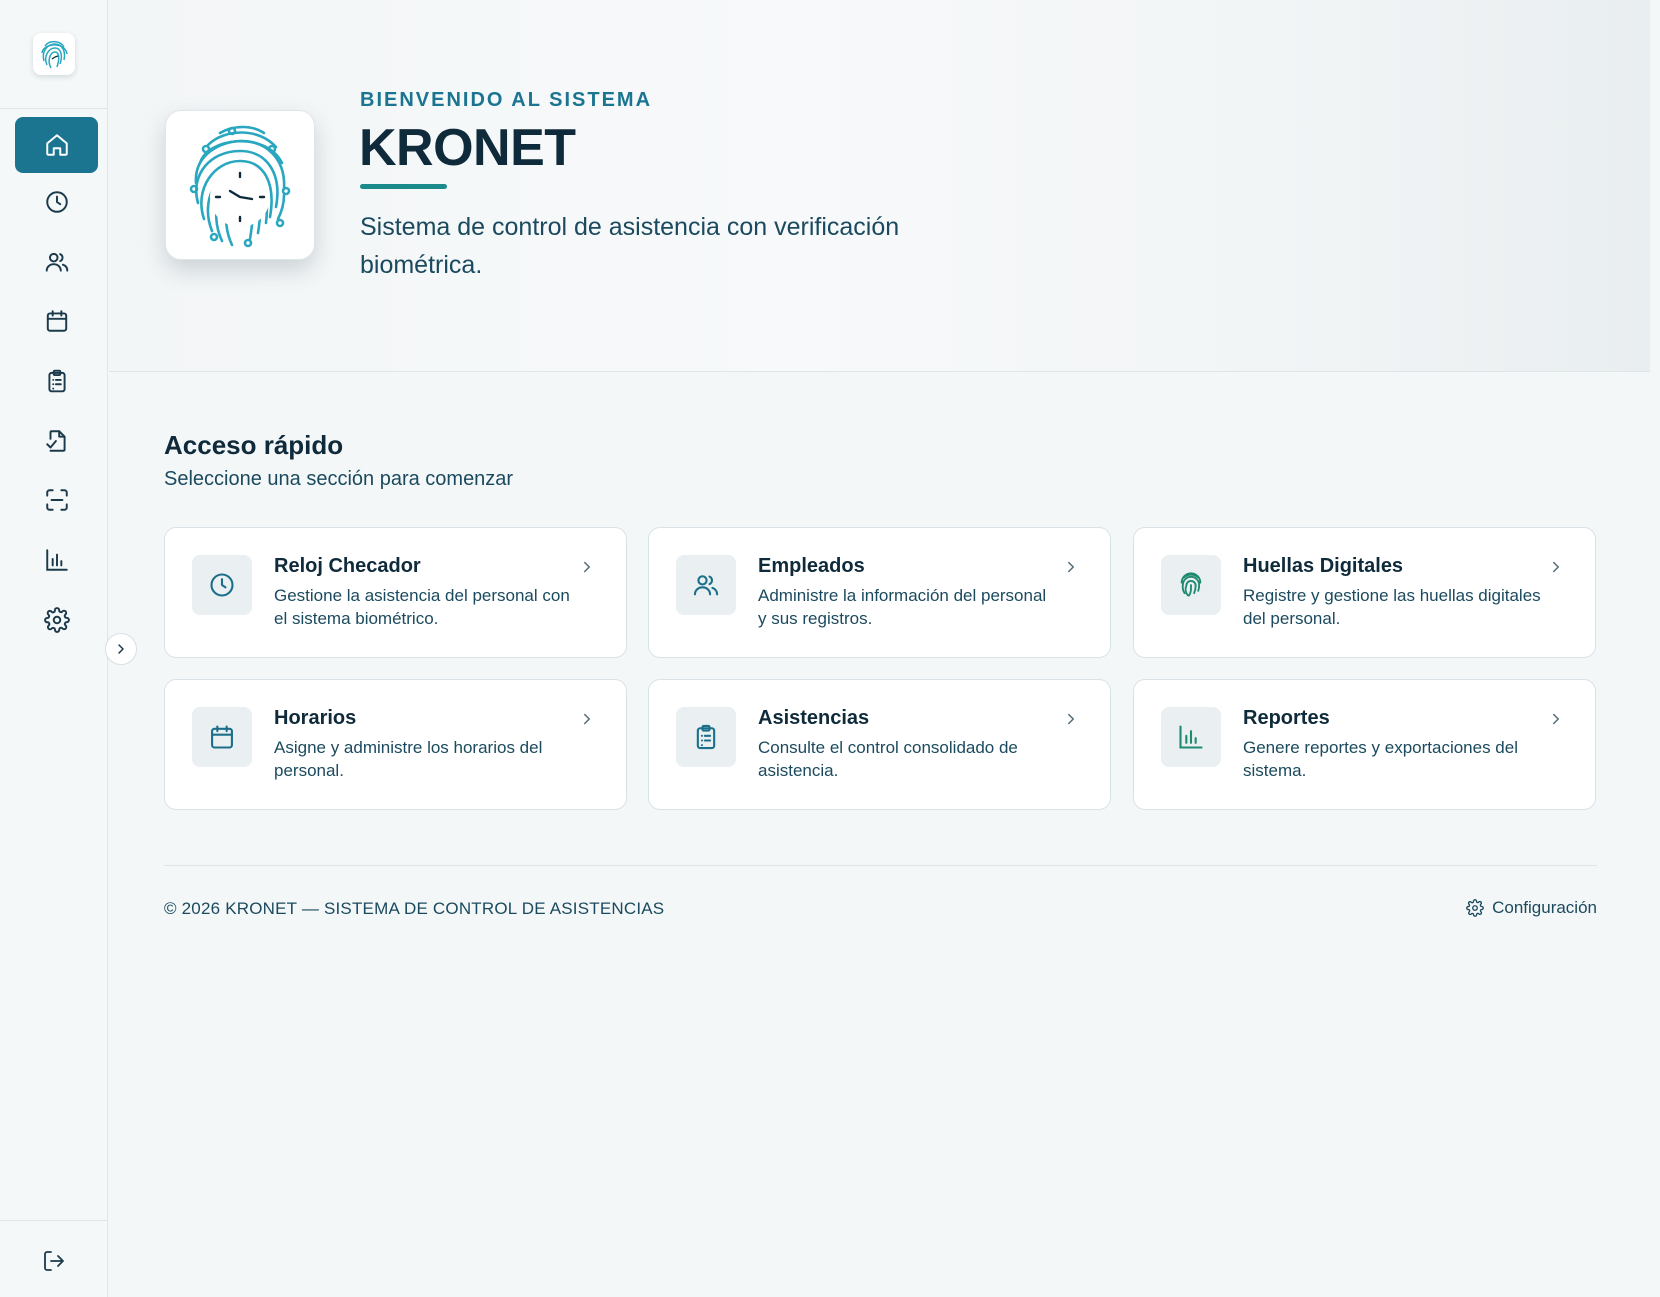  I want to click on card-title: Horarios, so click(315, 718).